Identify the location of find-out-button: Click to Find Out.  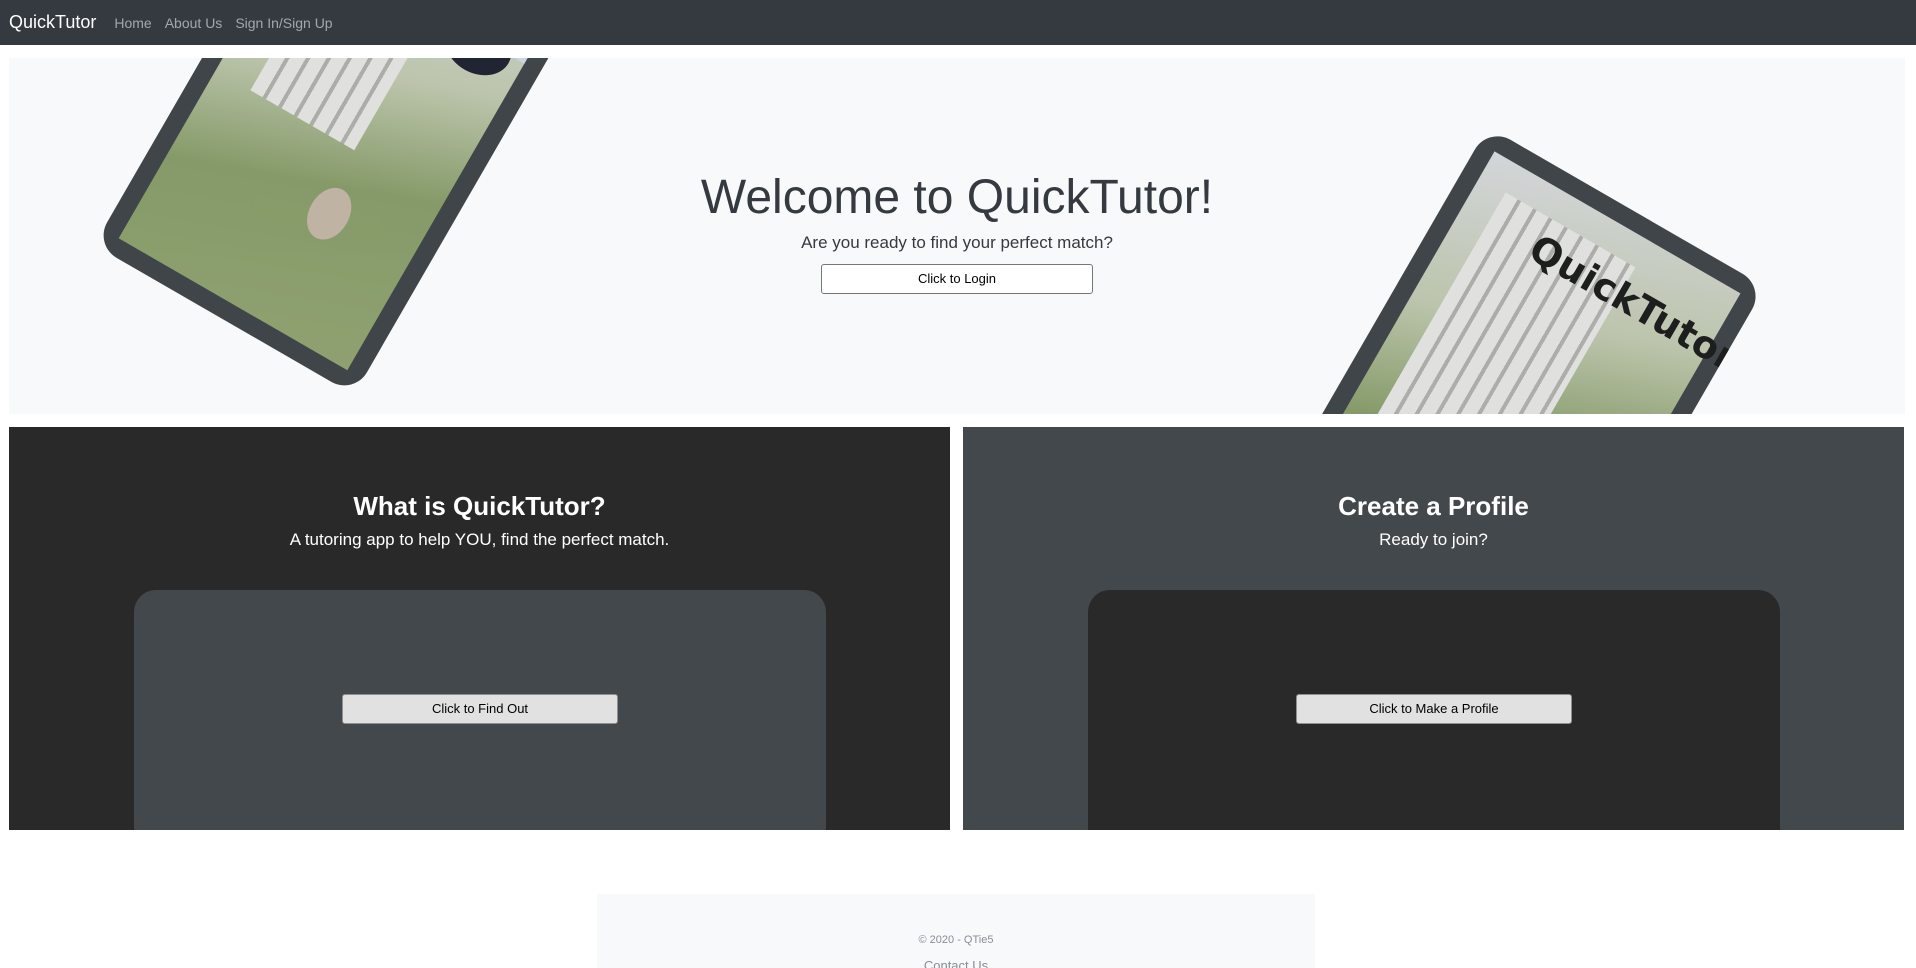
(480, 709).